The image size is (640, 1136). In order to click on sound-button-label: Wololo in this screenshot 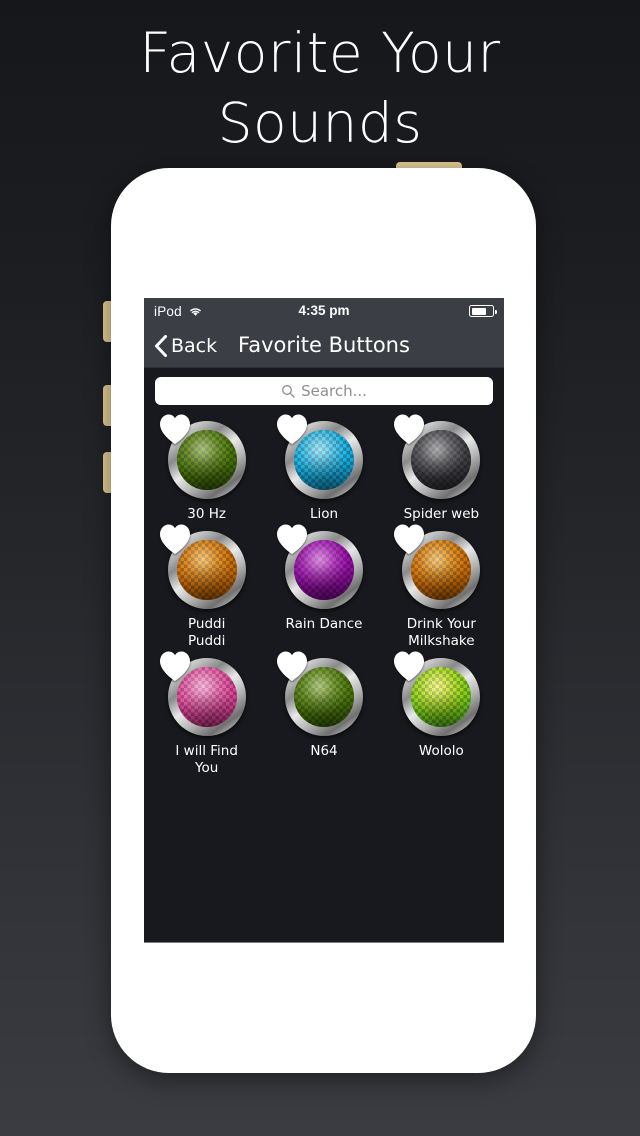, I will do `click(441, 751)`.